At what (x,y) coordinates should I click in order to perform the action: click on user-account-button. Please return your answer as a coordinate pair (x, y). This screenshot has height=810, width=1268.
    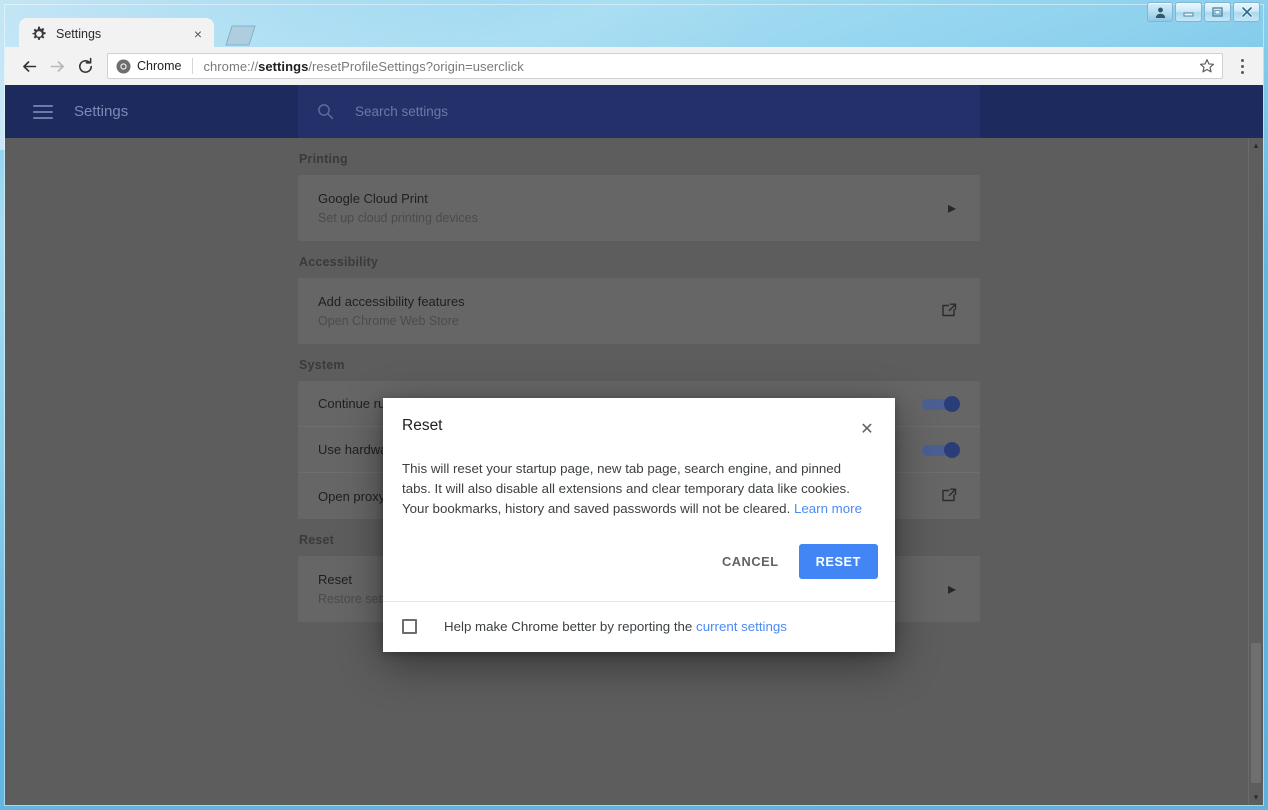
    Looking at the image, I should click on (1160, 12).